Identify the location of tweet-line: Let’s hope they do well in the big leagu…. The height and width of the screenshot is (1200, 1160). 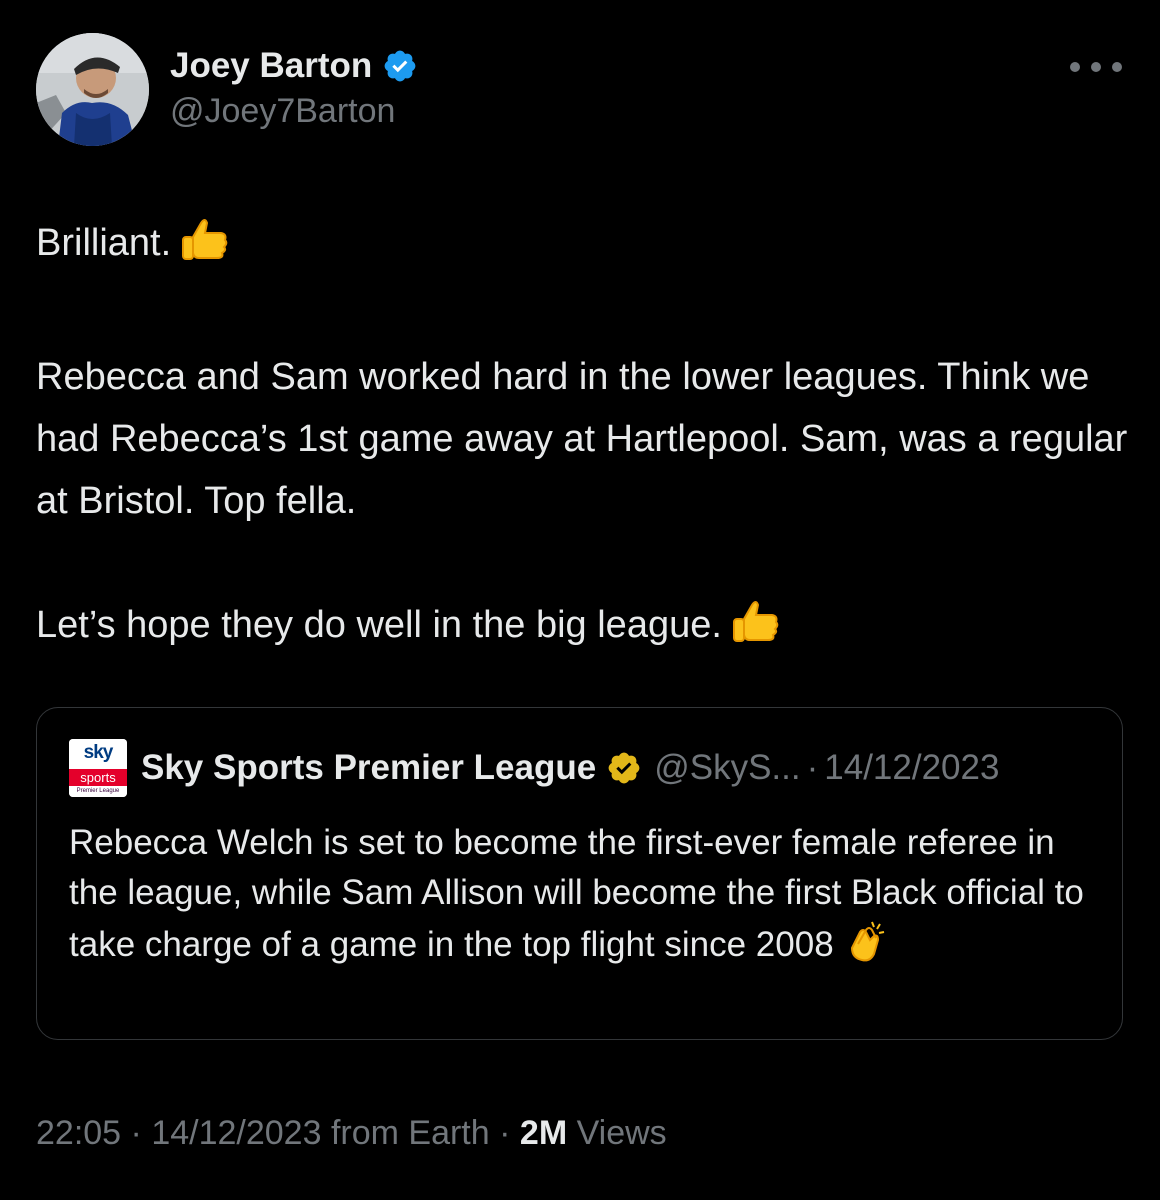
(379, 625).